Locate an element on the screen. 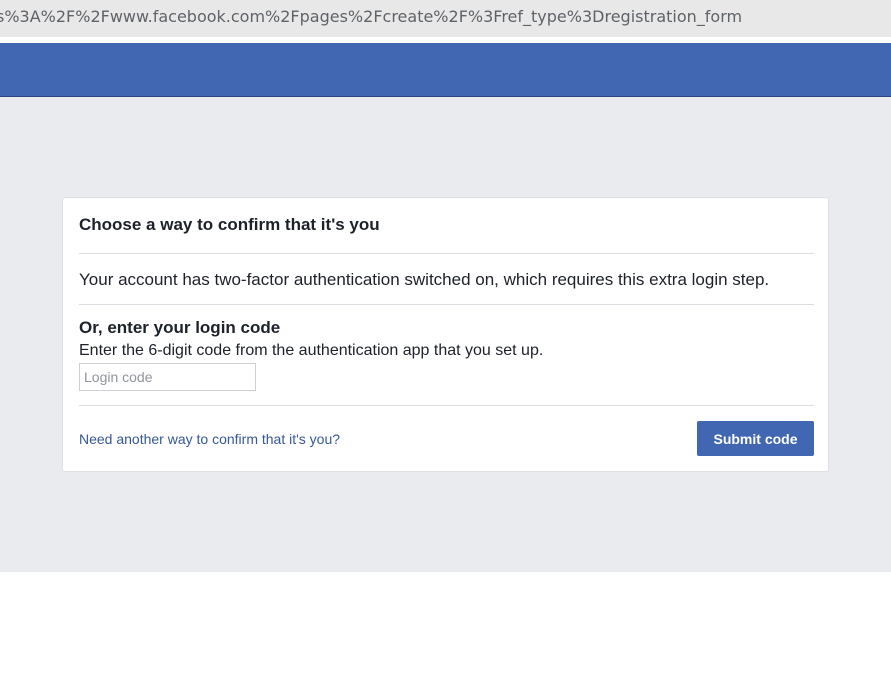 The width and height of the screenshot is (891, 675). login-code-input is located at coordinates (167, 377).